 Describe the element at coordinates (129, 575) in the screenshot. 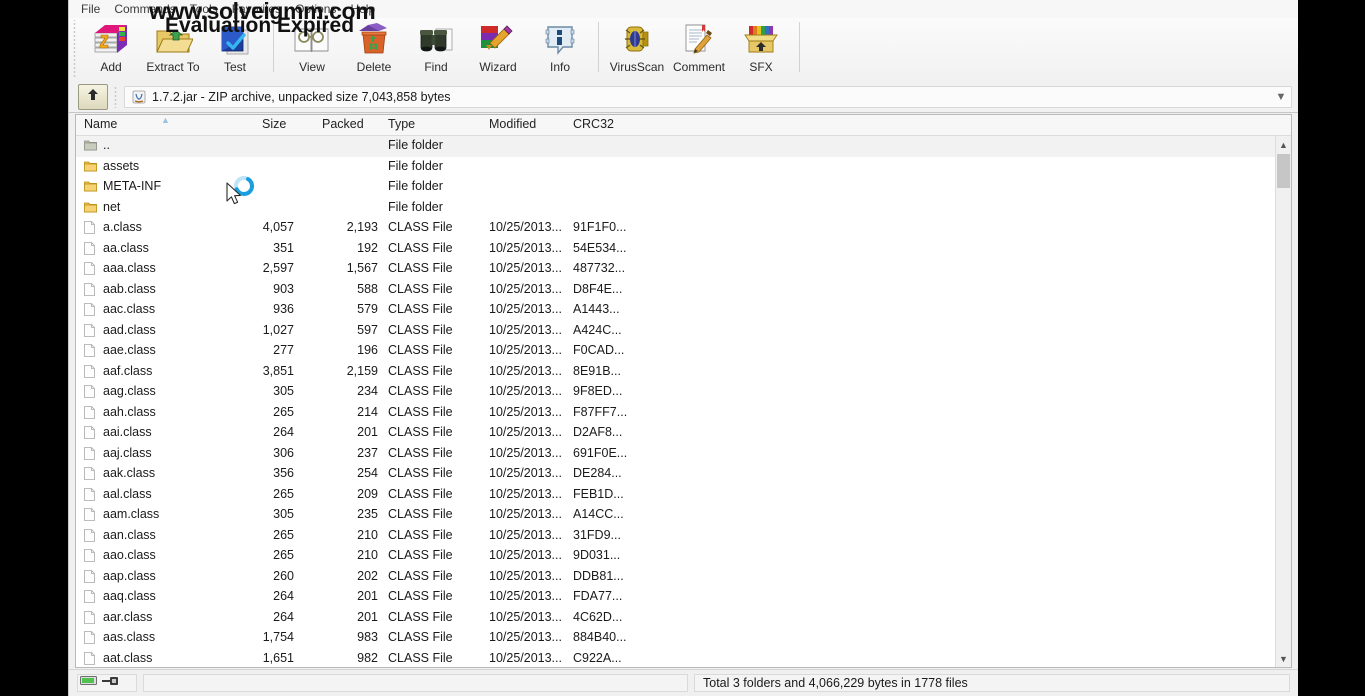

I see `cell-name: aap.class` at that location.